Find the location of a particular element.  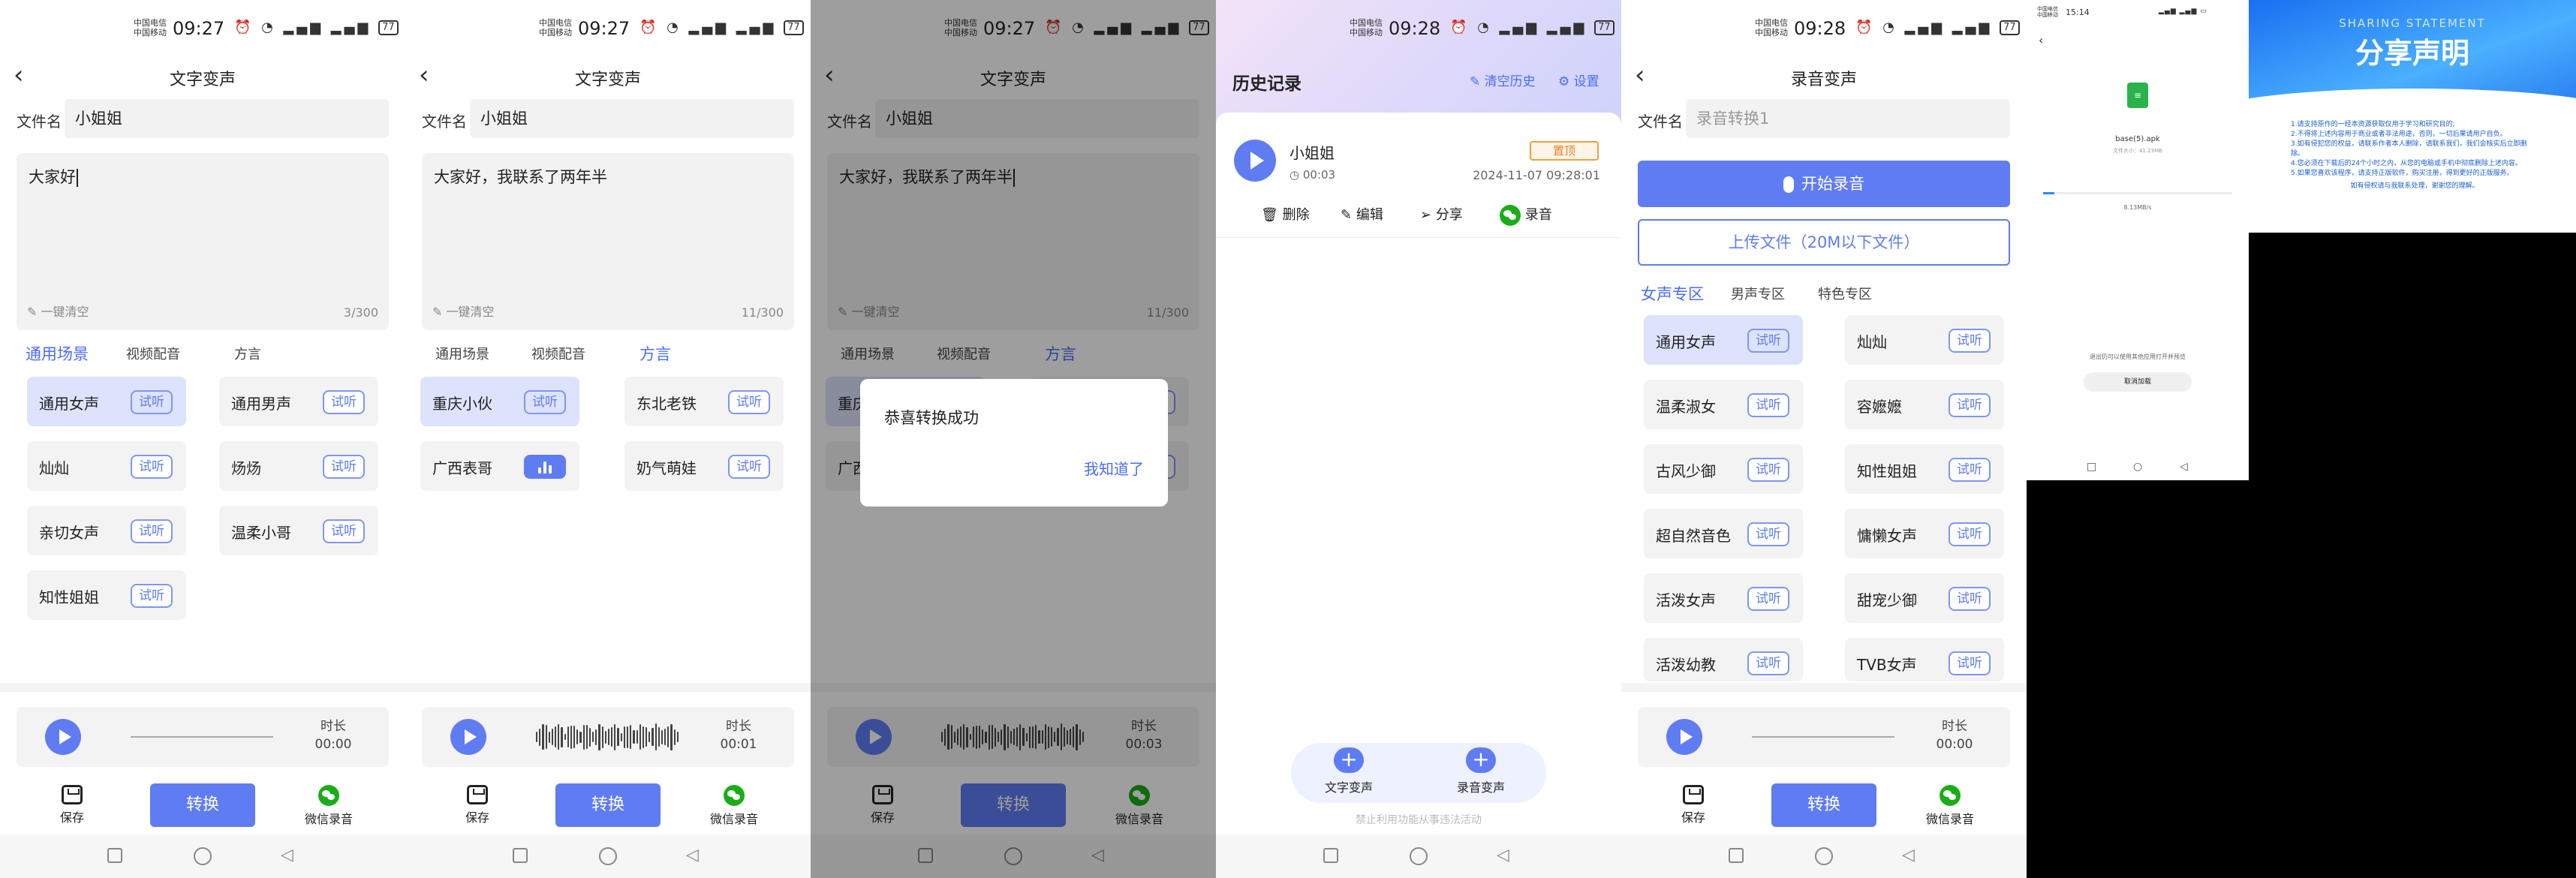

playing-bars-icon is located at coordinates (545, 467).